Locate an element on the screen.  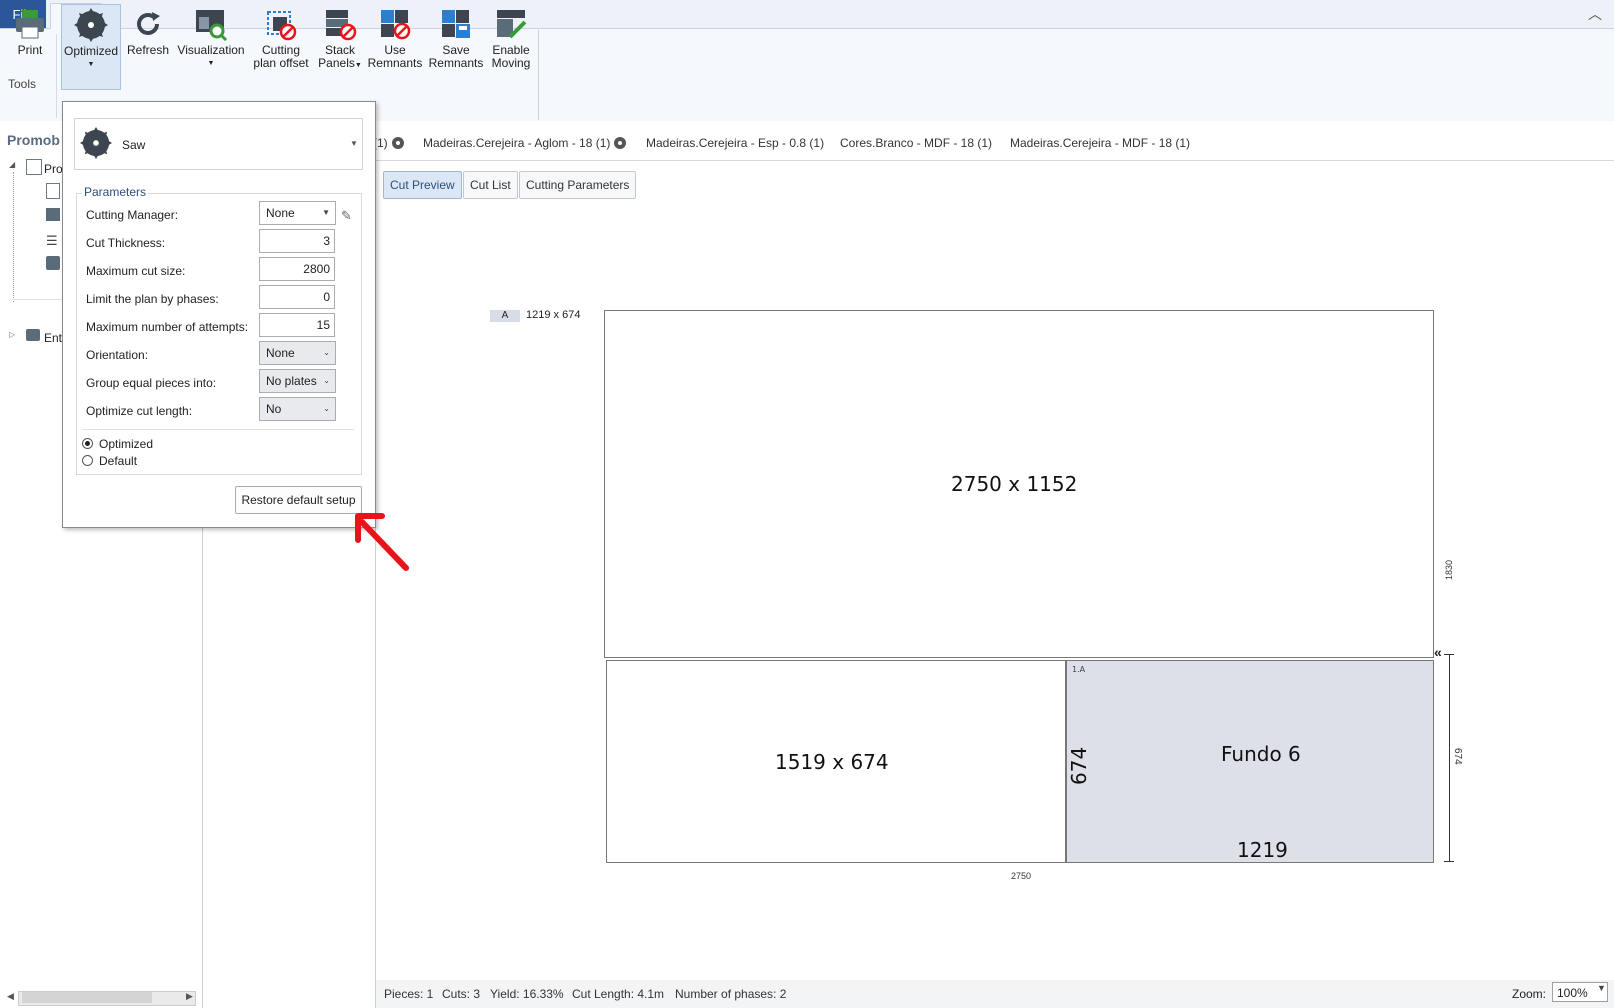
save-remnants-icon is located at coordinates (456, 24).